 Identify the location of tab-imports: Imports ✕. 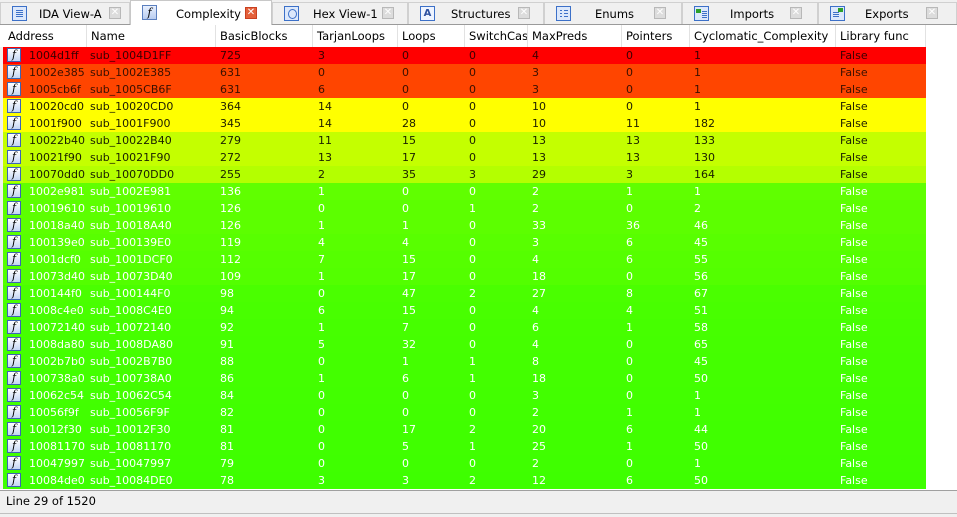
(750, 13).